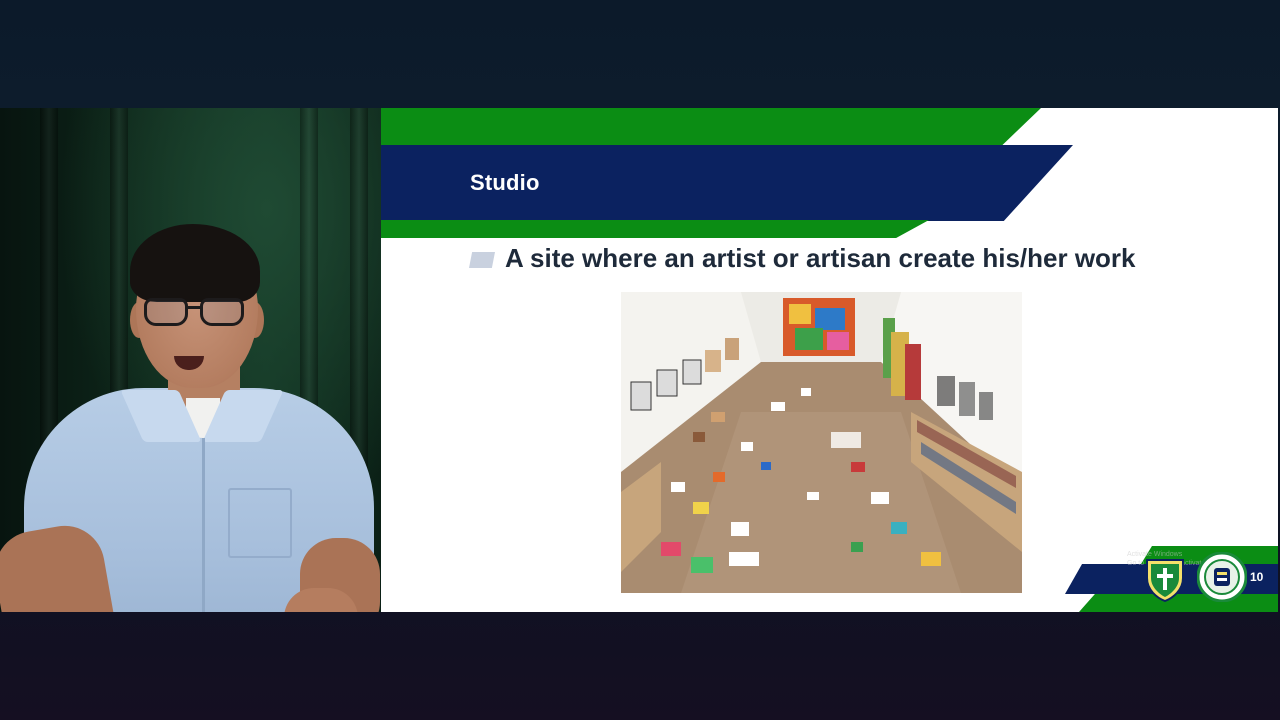 Image resolution: width=1280 pixels, height=720 pixels. What do you see at coordinates (195, 263) in the screenshot?
I see `presenter-hair` at bounding box center [195, 263].